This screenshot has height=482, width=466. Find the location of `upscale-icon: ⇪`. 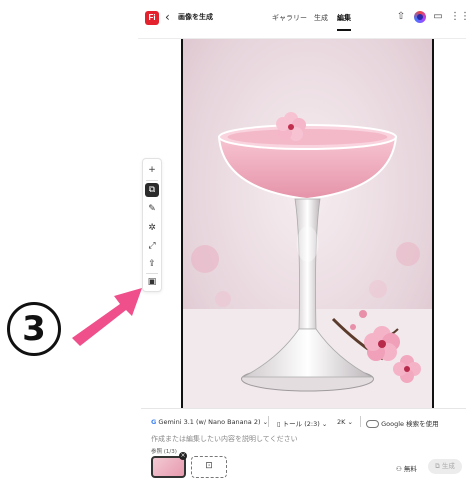

upscale-icon: ⇪ is located at coordinates (152, 264).